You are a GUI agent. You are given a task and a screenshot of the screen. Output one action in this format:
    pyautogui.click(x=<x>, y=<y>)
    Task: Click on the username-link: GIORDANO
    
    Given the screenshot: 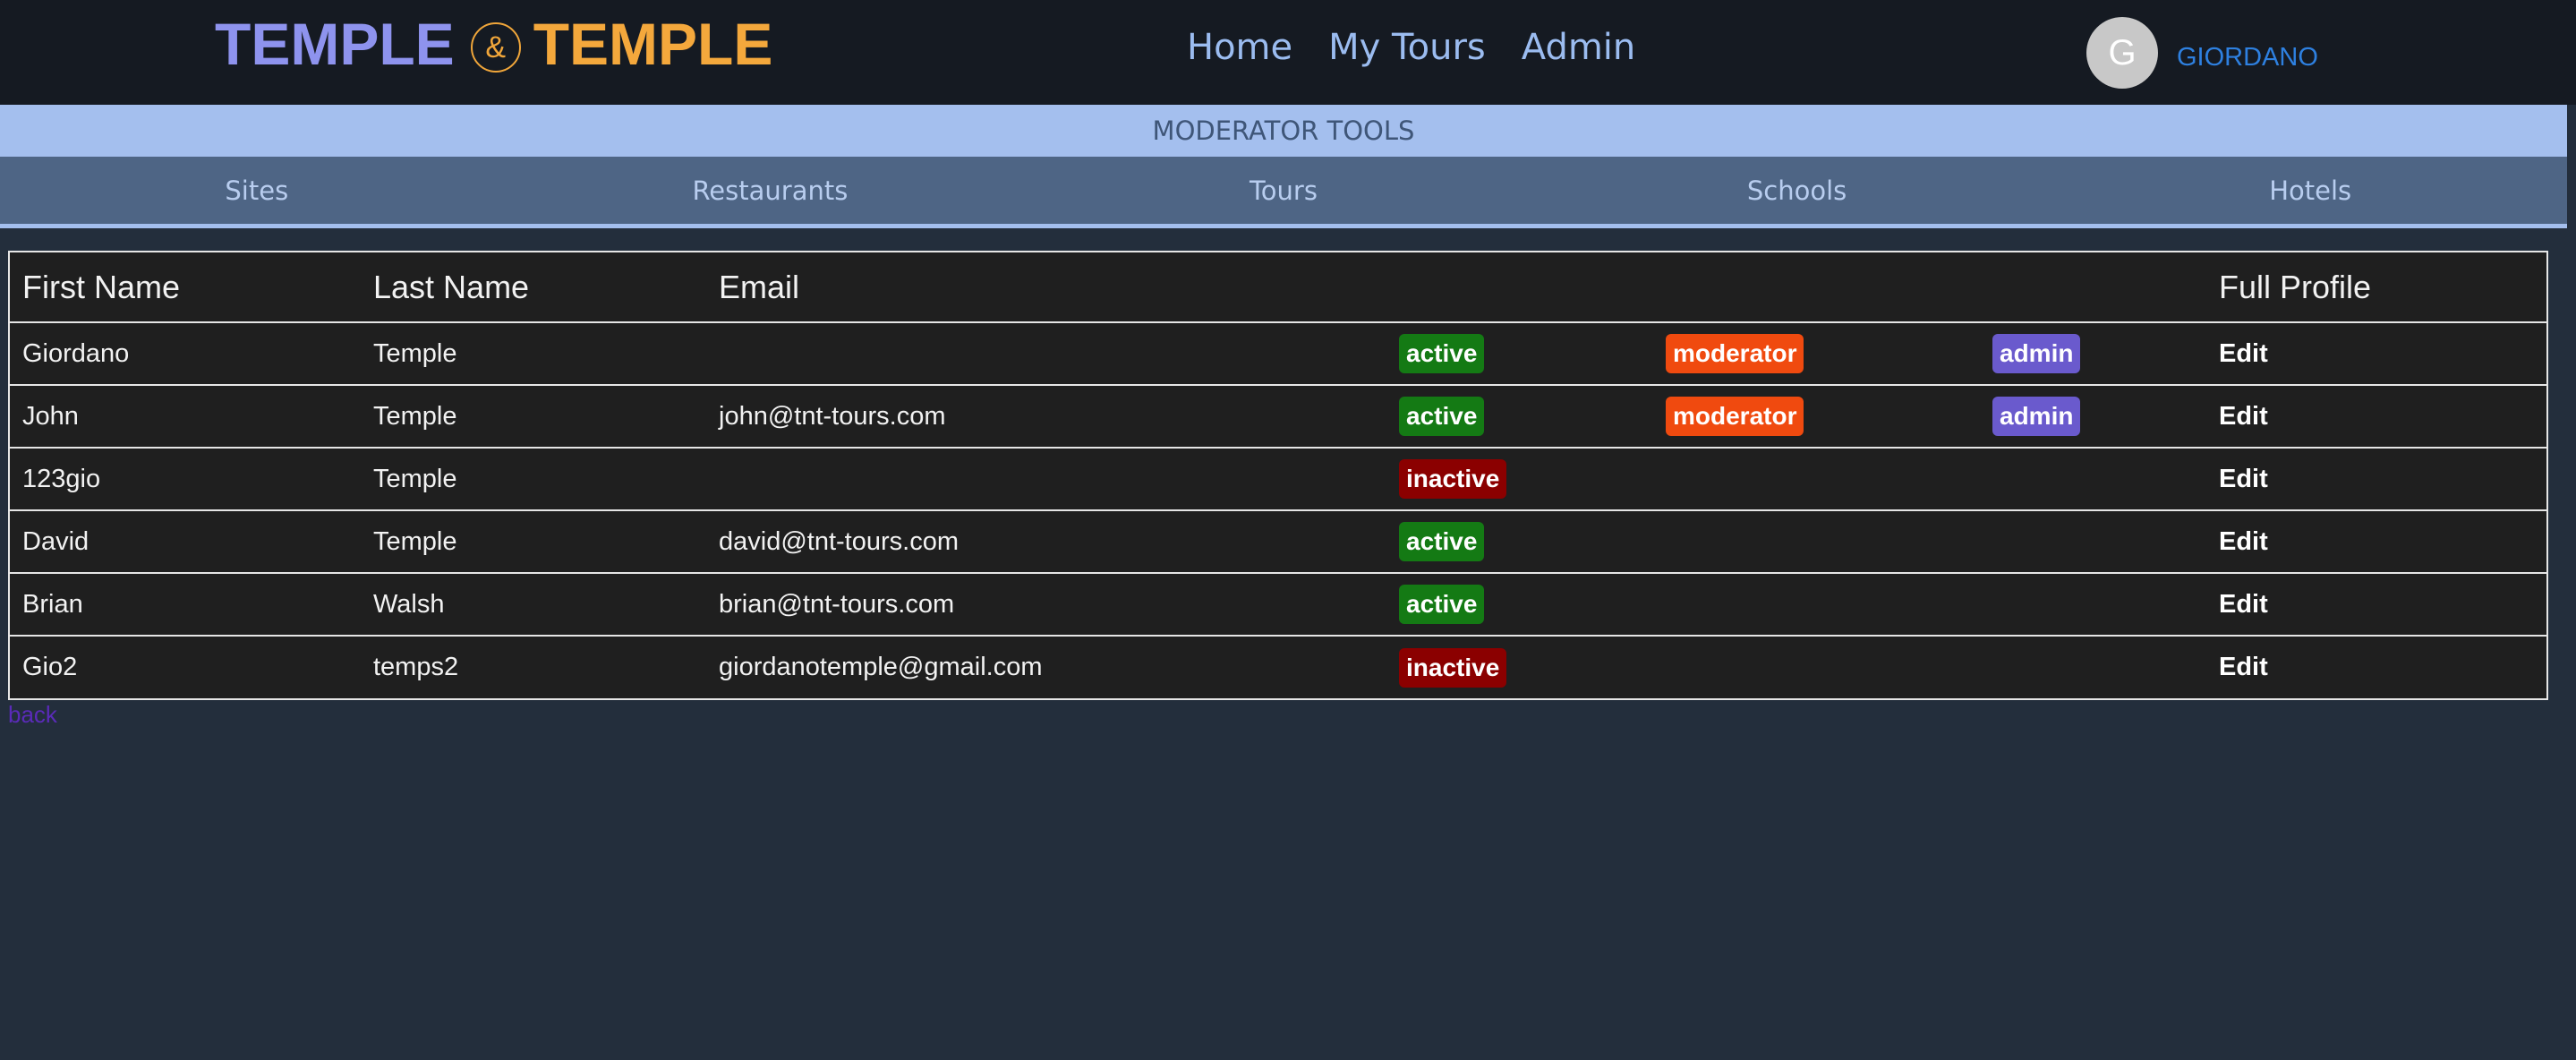 What is the action you would take?
    pyautogui.click(x=2247, y=58)
    